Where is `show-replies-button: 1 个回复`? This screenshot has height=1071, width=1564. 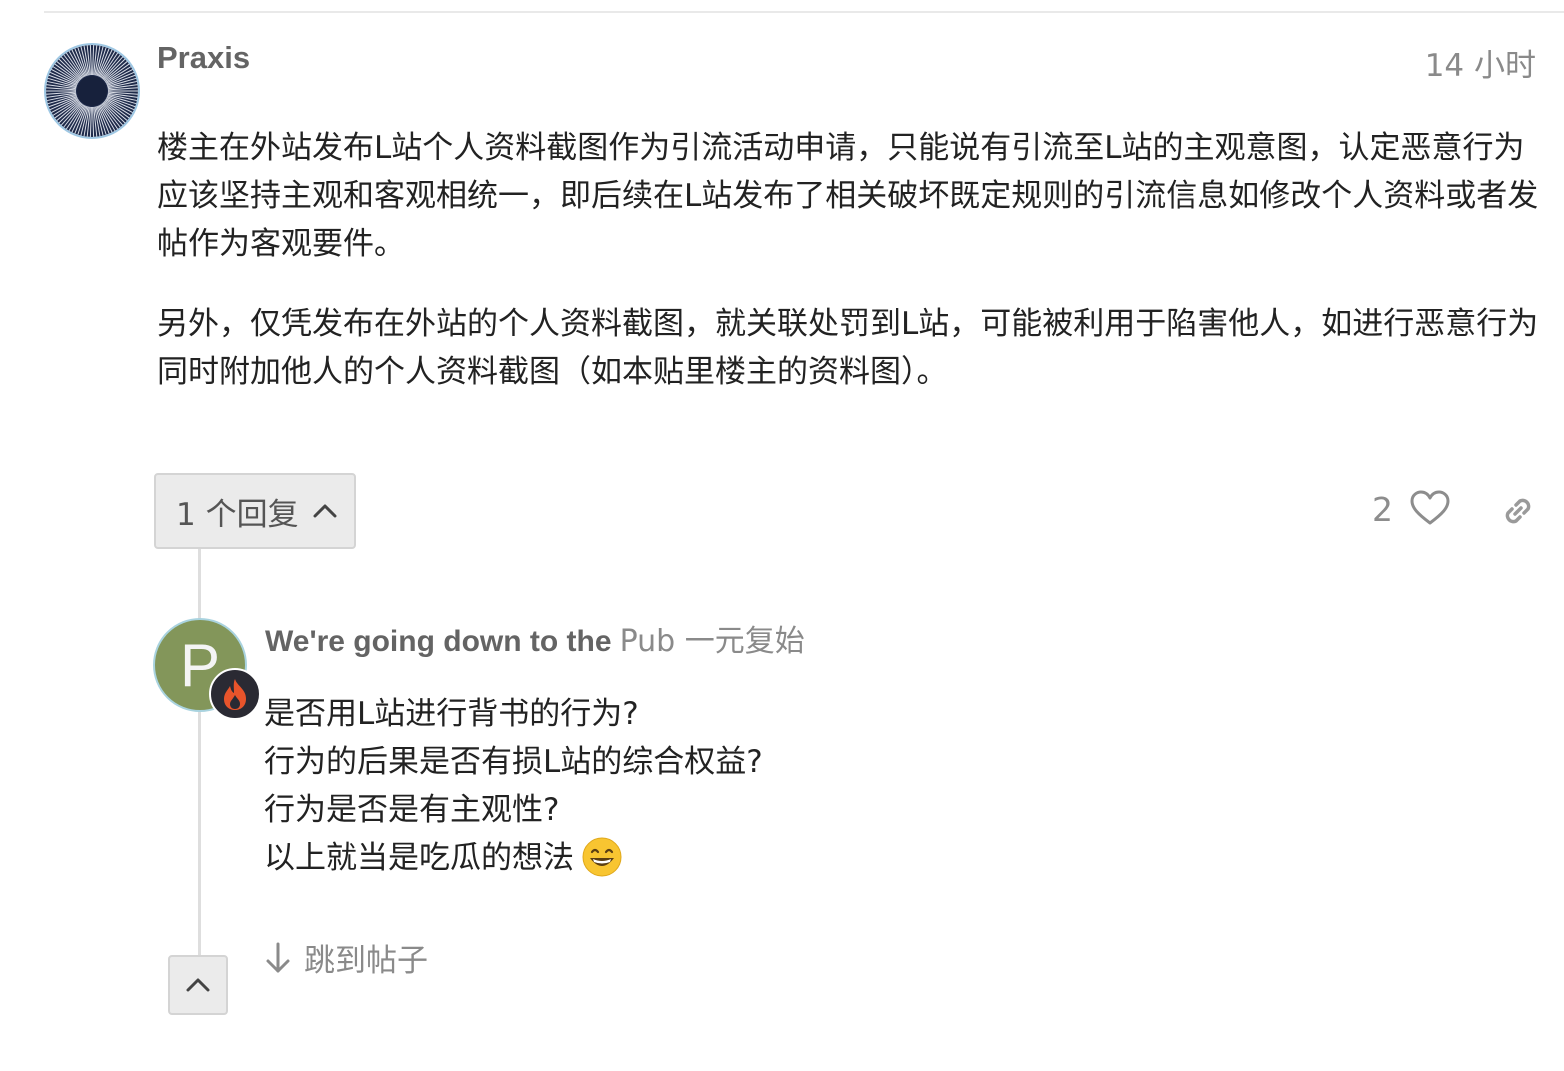 show-replies-button: 1 个回复 is located at coordinates (255, 511).